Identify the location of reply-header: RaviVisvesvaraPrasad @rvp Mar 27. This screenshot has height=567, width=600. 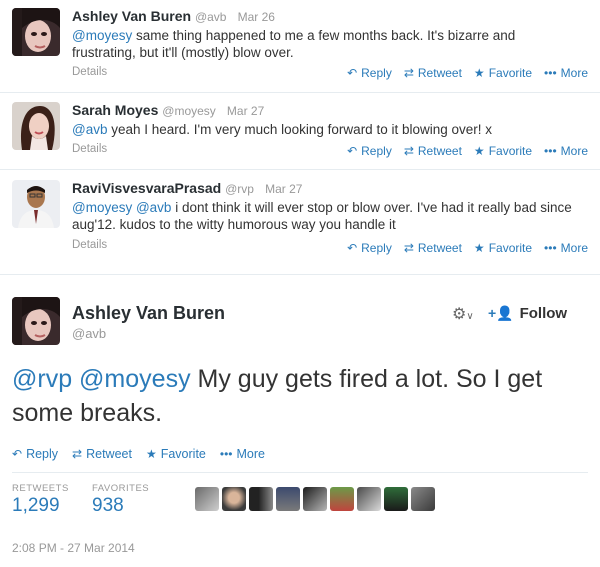
(187, 188).